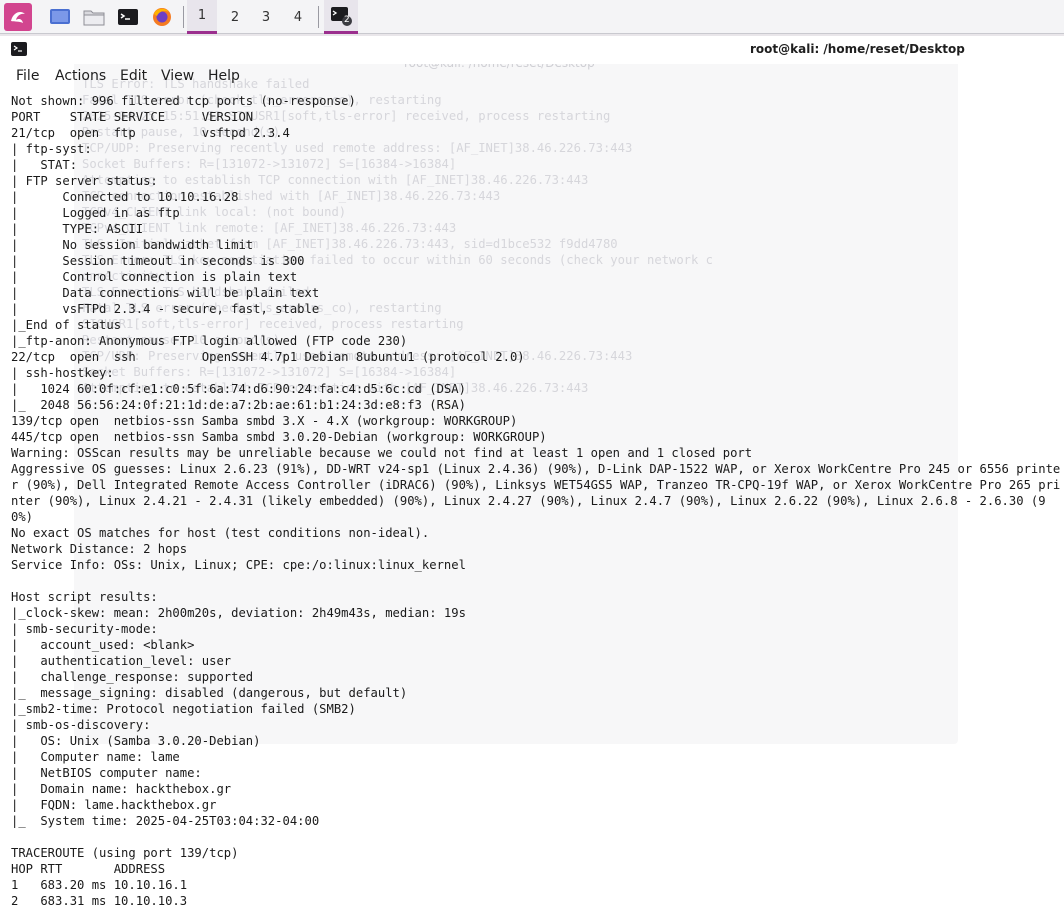  Describe the element at coordinates (347, 20) in the screenshot. I see `window-count-badge: 2` at that location.